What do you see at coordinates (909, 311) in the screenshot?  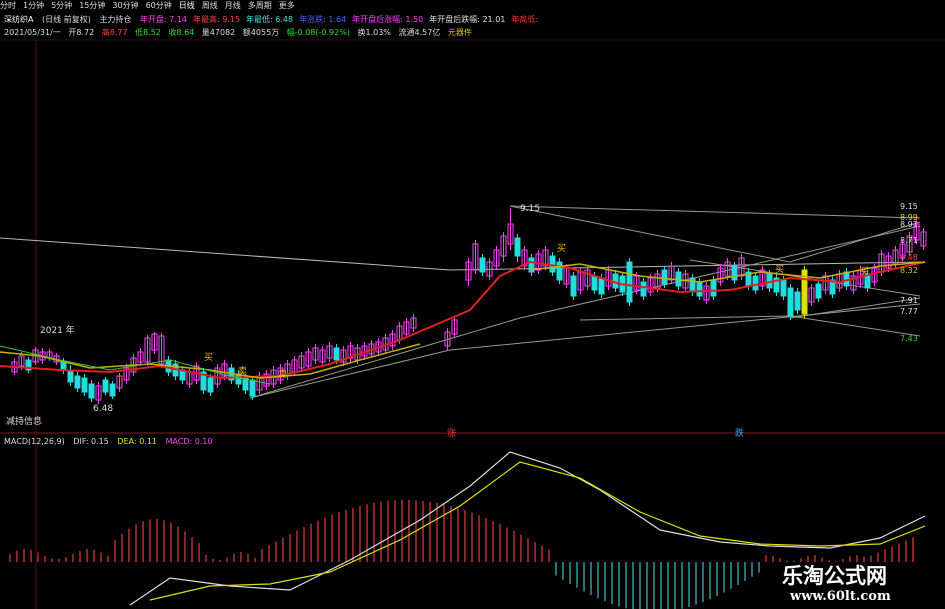 I see `price-tag: 7.77` at bounding box center [909, 311].